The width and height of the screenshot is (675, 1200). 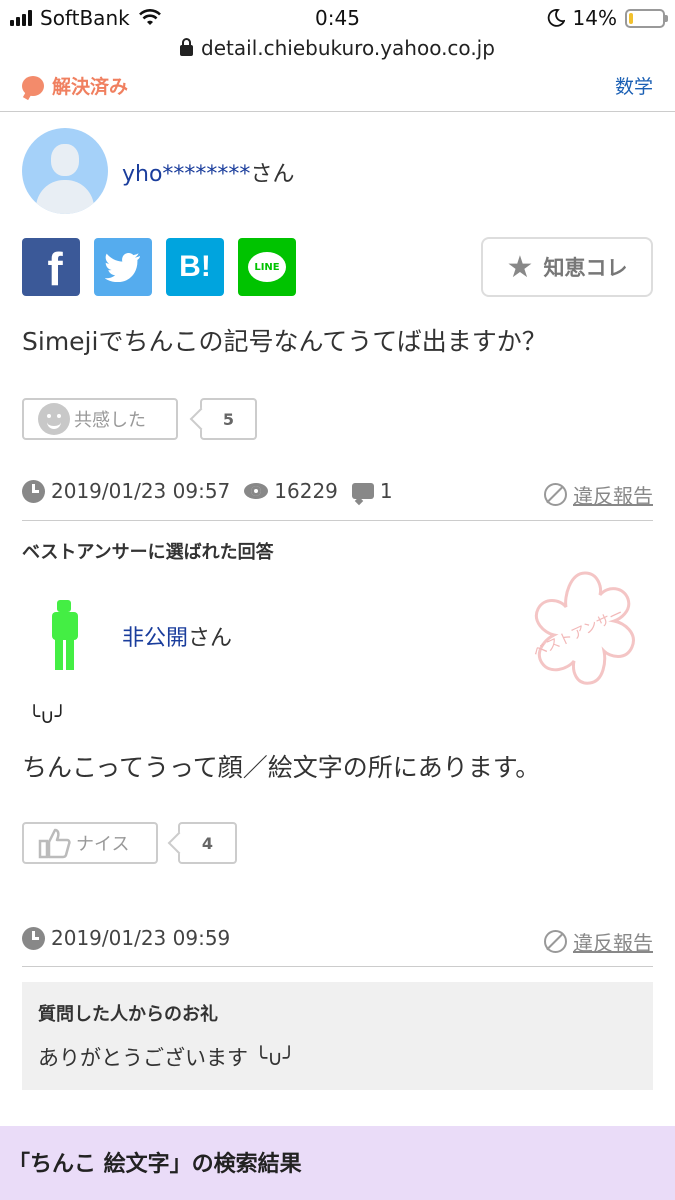 What do you see at coordinates (141, 491) in the screenshot?
I see `question-datetime: 2019/01/23 09:57` at bounding box center [141, 491].